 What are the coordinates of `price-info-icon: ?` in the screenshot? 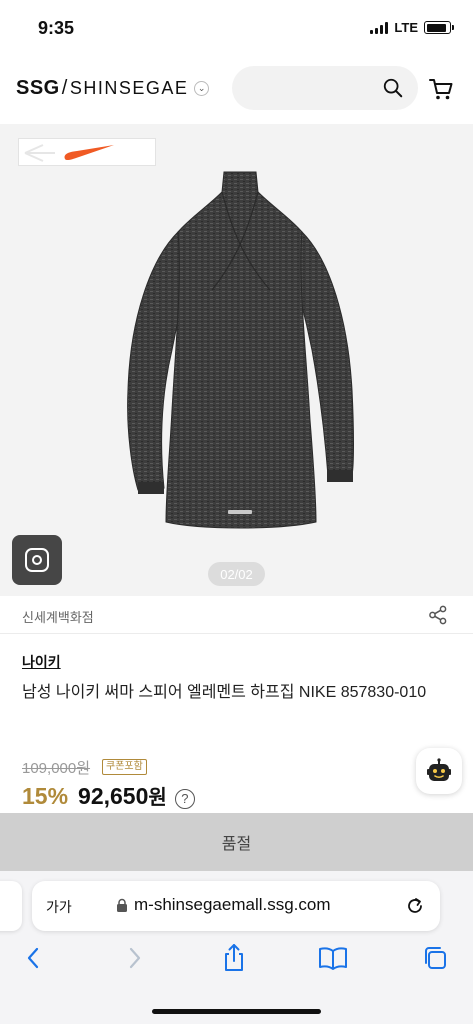 It's located at (184, 798).